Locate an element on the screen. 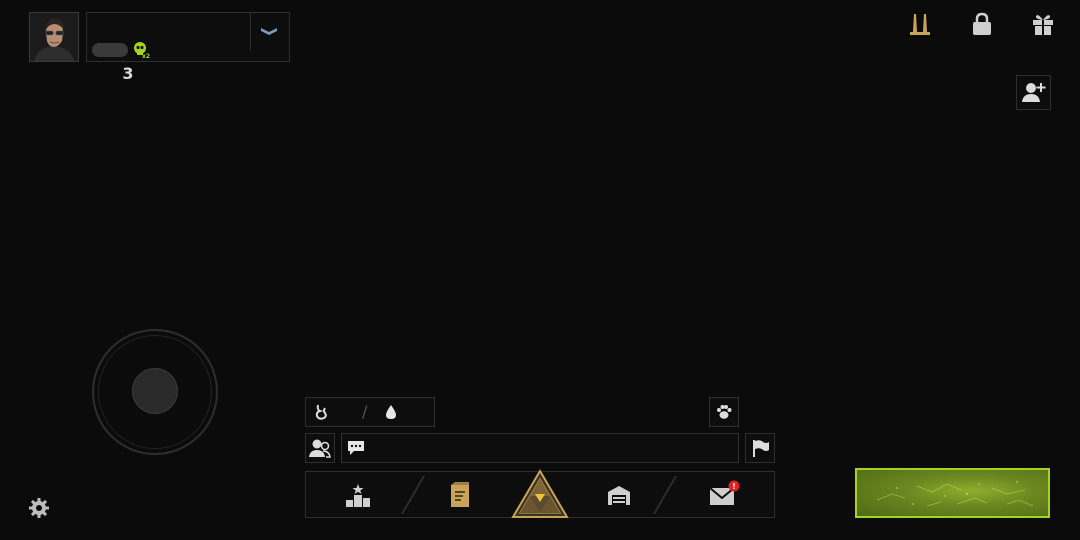  level-pill is located at coordinates (110, 50).